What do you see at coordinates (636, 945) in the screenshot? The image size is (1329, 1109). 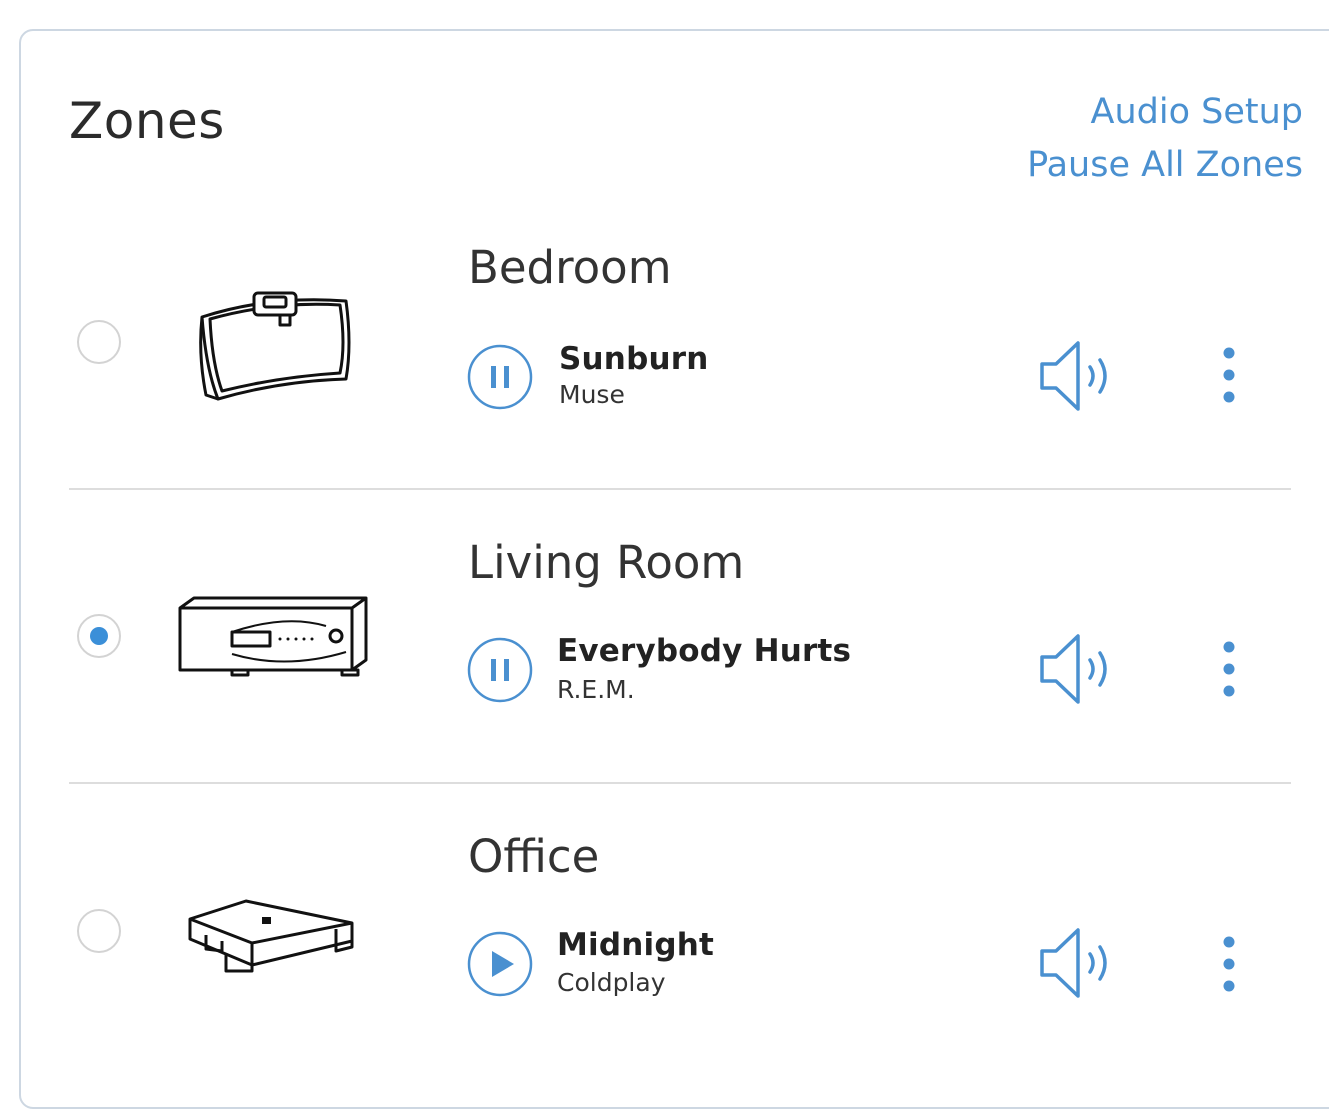 I see `track-title: Midnight` at bounding box center [636, 945].